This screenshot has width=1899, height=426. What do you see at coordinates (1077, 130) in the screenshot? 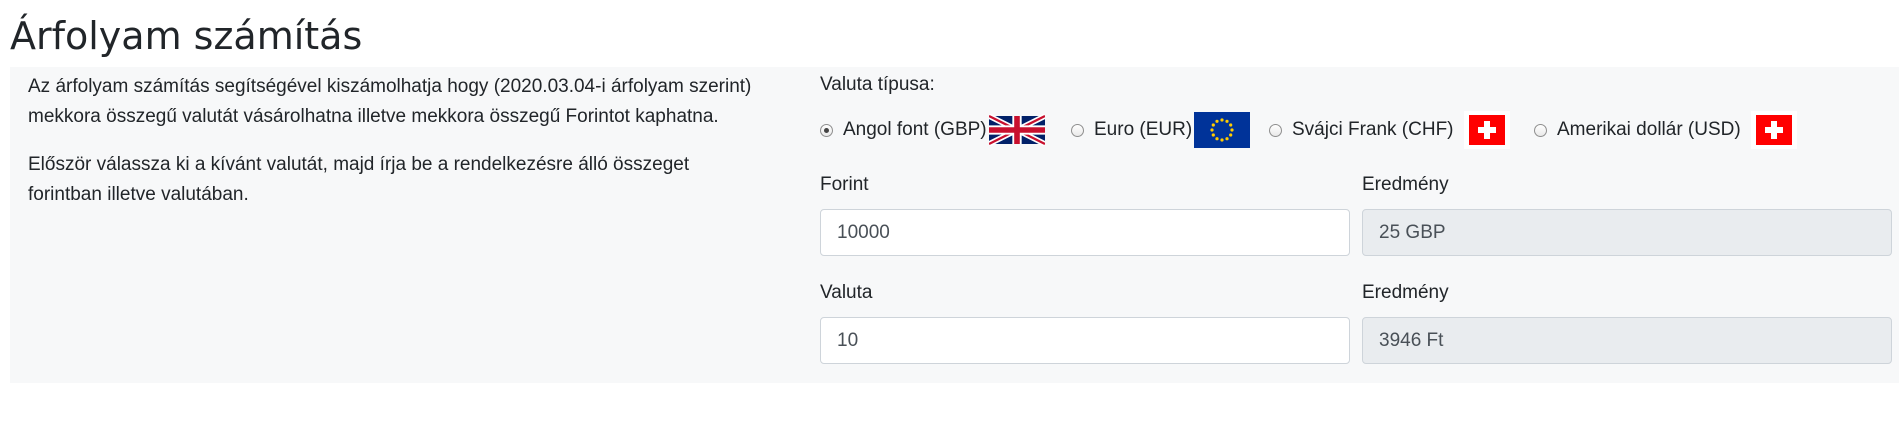
I see `radio-button-eur` at bounding box center [1077, 130].